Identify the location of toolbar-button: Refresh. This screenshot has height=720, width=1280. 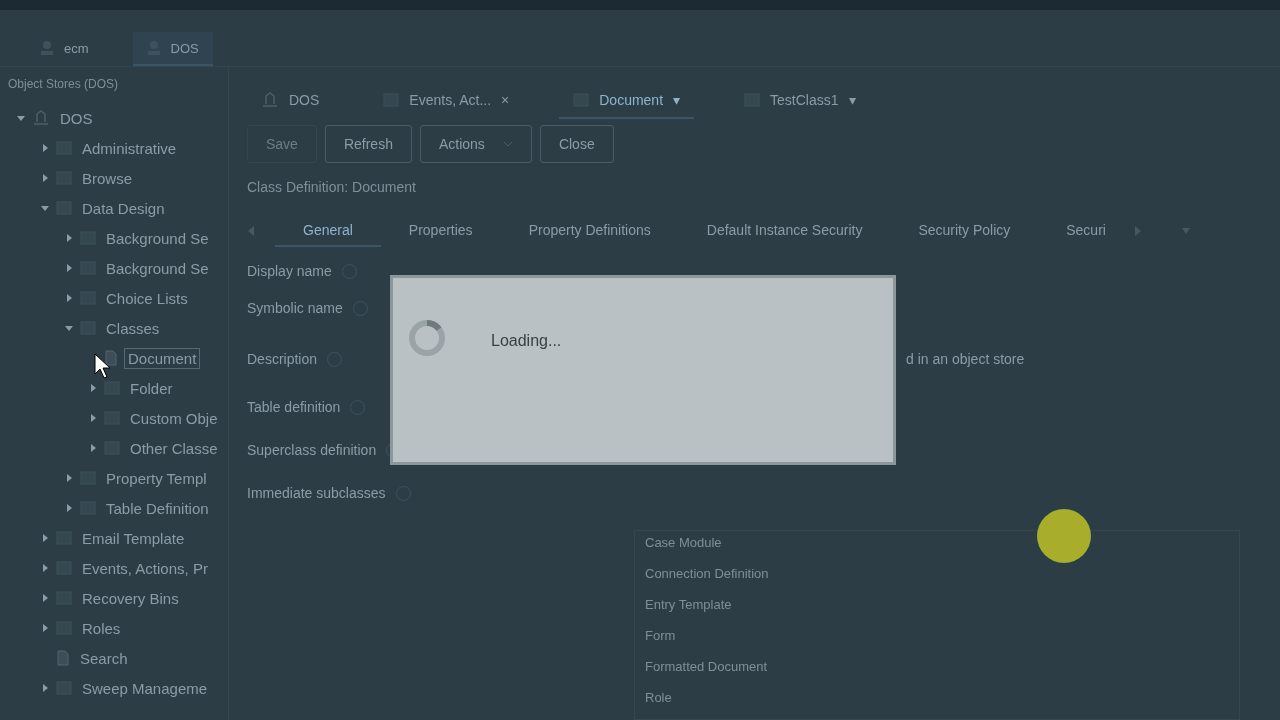
(368, 144).